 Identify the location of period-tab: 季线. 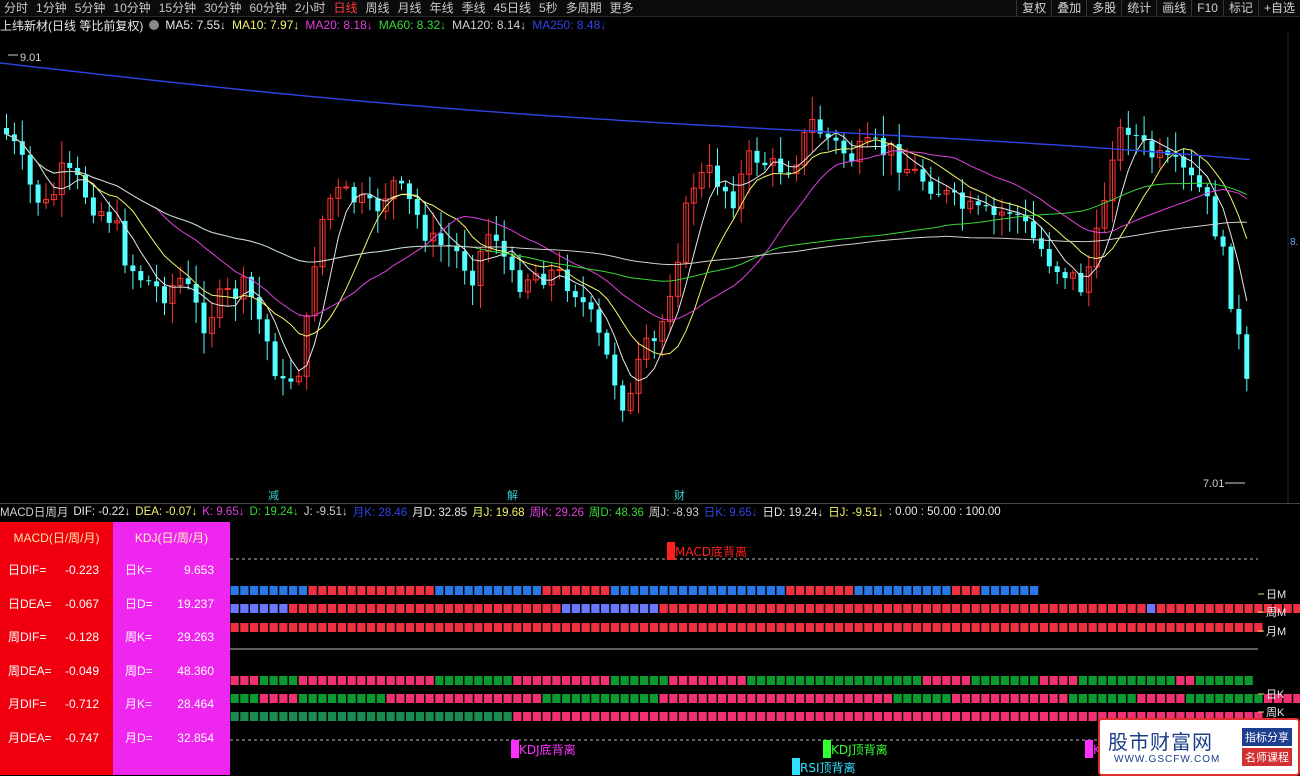
(474, 8).